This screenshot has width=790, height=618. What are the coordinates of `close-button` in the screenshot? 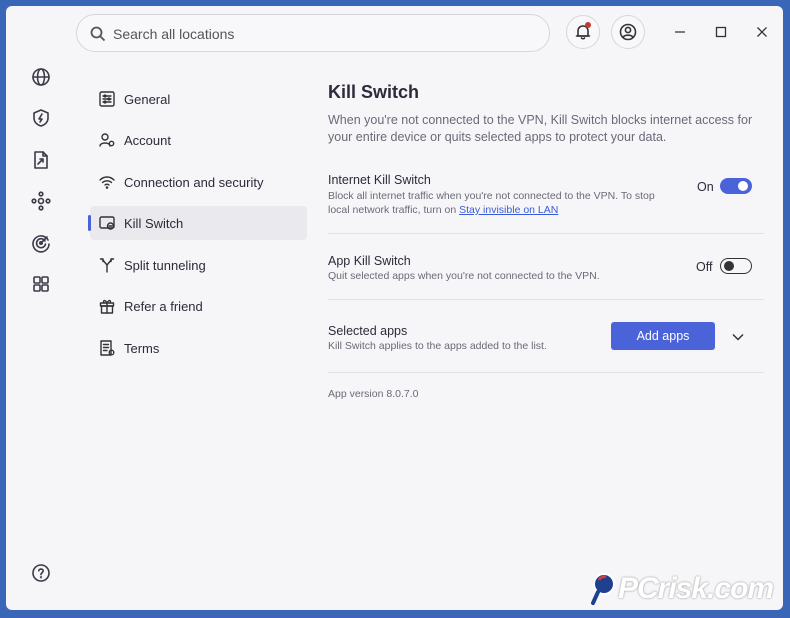 It's located at (762, 32).